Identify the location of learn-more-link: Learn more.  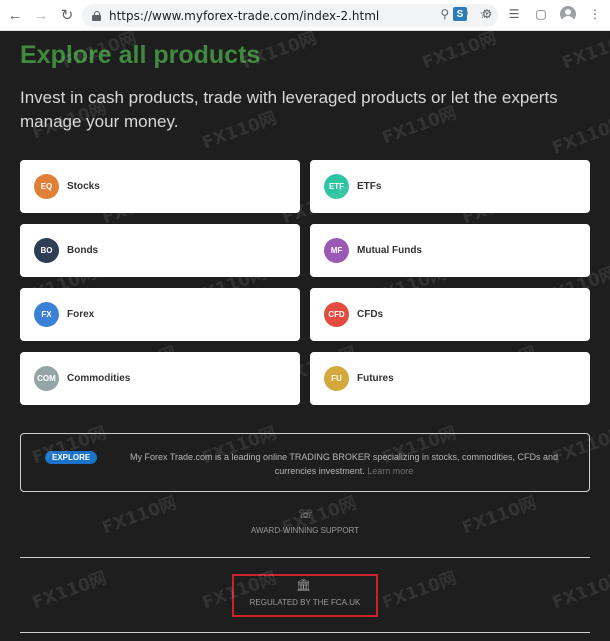
(390, 471).